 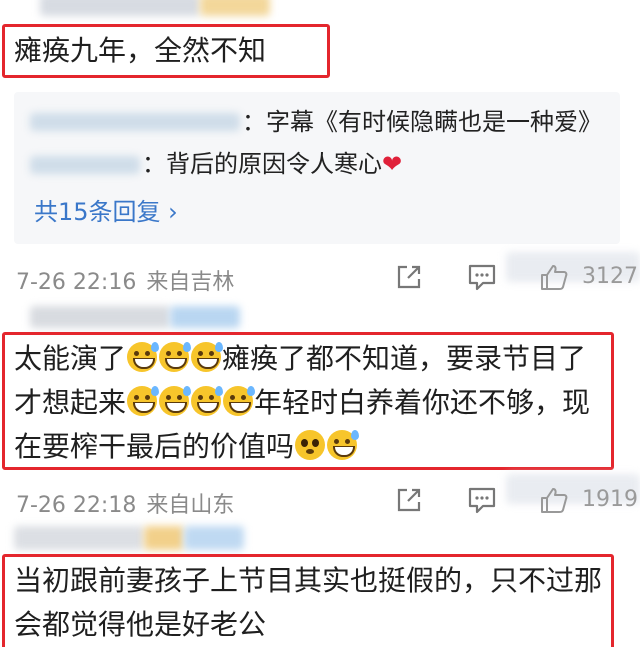 I want to click on comment-2-like-count: 1919, so click(x=610, y=499).